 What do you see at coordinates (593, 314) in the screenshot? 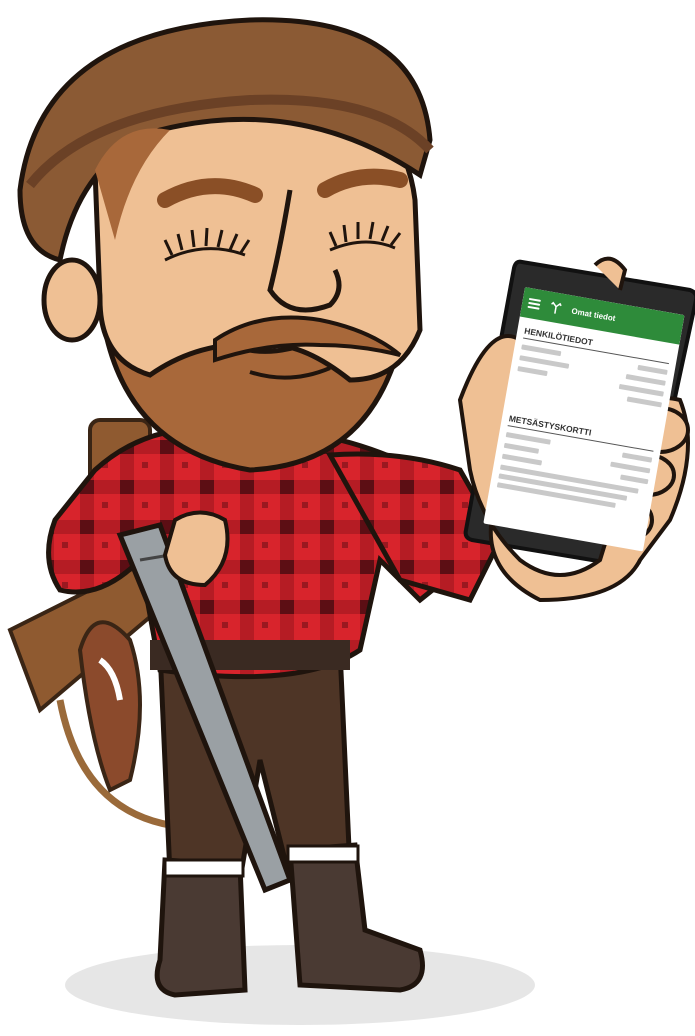
I see `app-title: Omat tiedot` at bounding box center [593, 314].